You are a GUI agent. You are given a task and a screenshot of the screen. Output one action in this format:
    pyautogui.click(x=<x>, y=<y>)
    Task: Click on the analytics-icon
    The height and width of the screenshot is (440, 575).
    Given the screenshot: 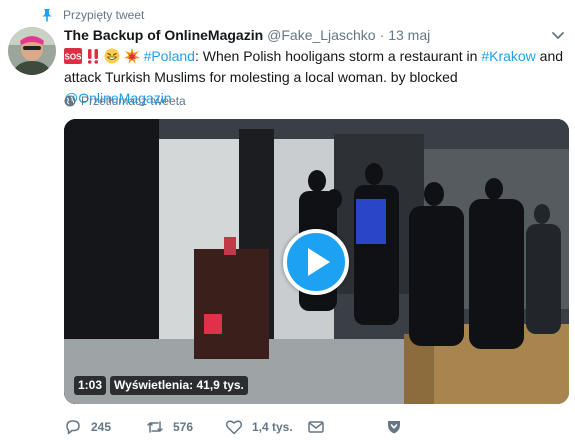 What is the action you would take?
    pyautogui.click(x=394, y=427)
    